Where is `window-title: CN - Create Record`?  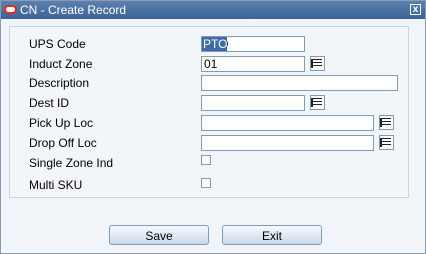 window-title: CN - Create Record is located at coordinates (73, 10).